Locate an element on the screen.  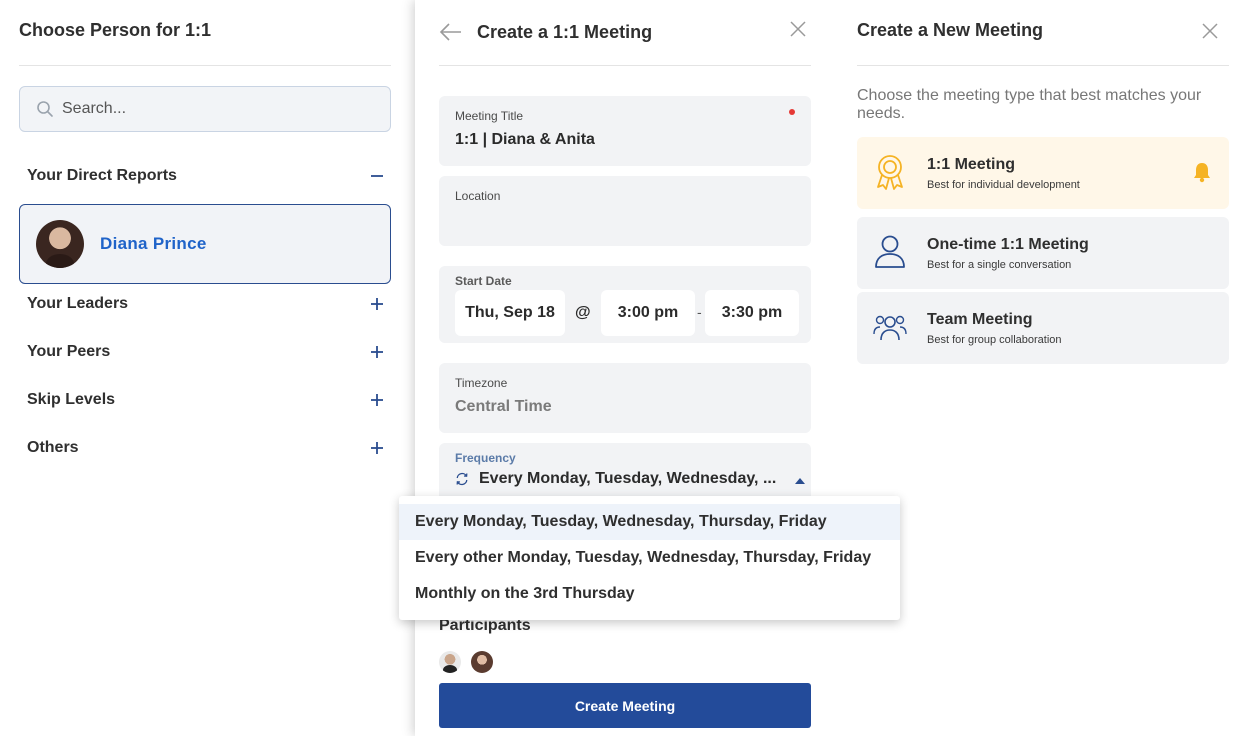
at-symbol: @ is located at coordinates (583, 312).